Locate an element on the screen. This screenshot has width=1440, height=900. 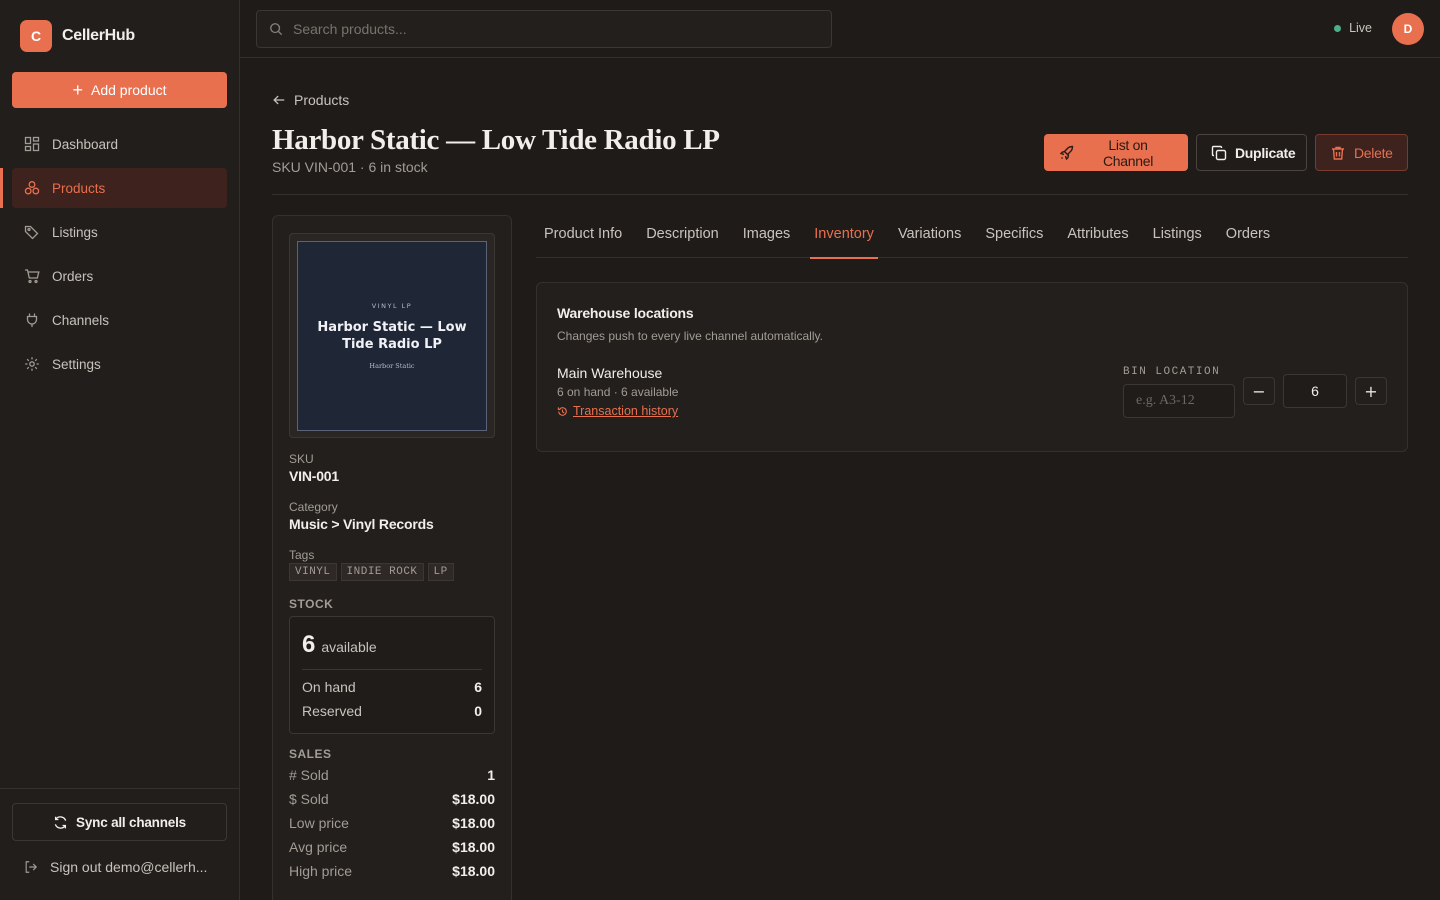
refresh-icon is located at coordinates (60, 822).